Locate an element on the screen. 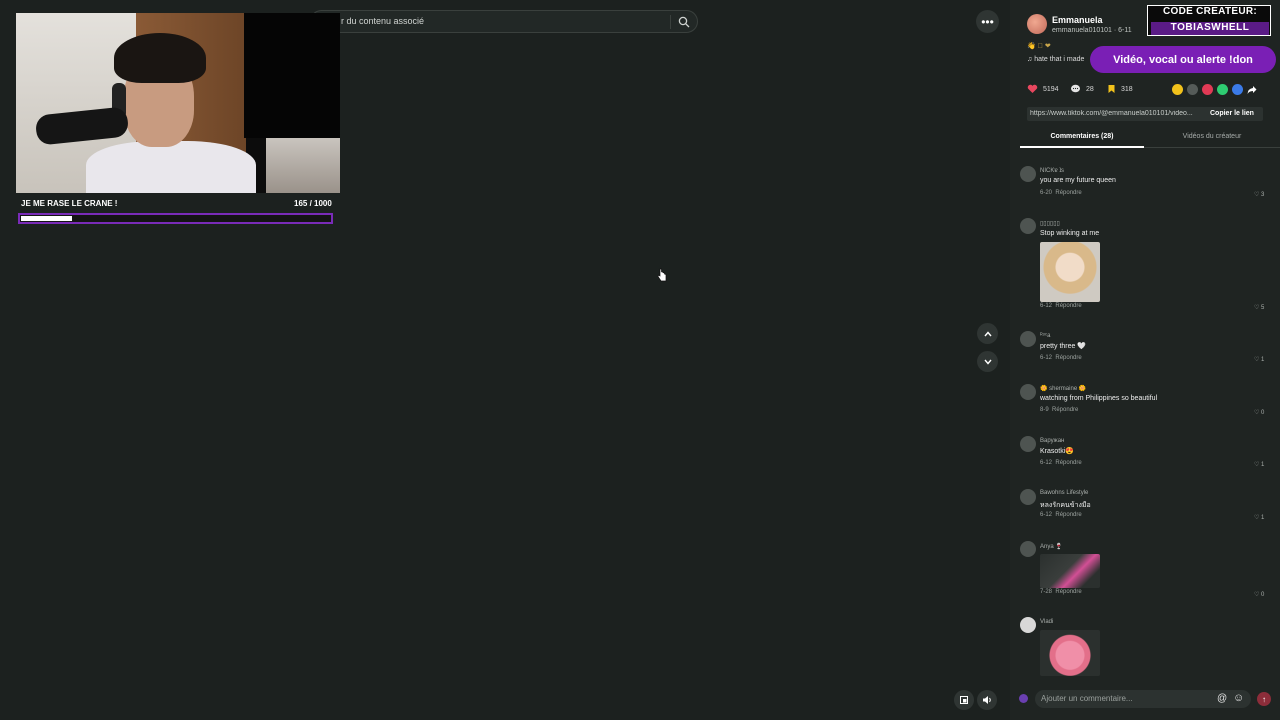 The width and height of the screenshot is (1280, 720). comment-date: 8-9 is located at coordinates (1044, 410).